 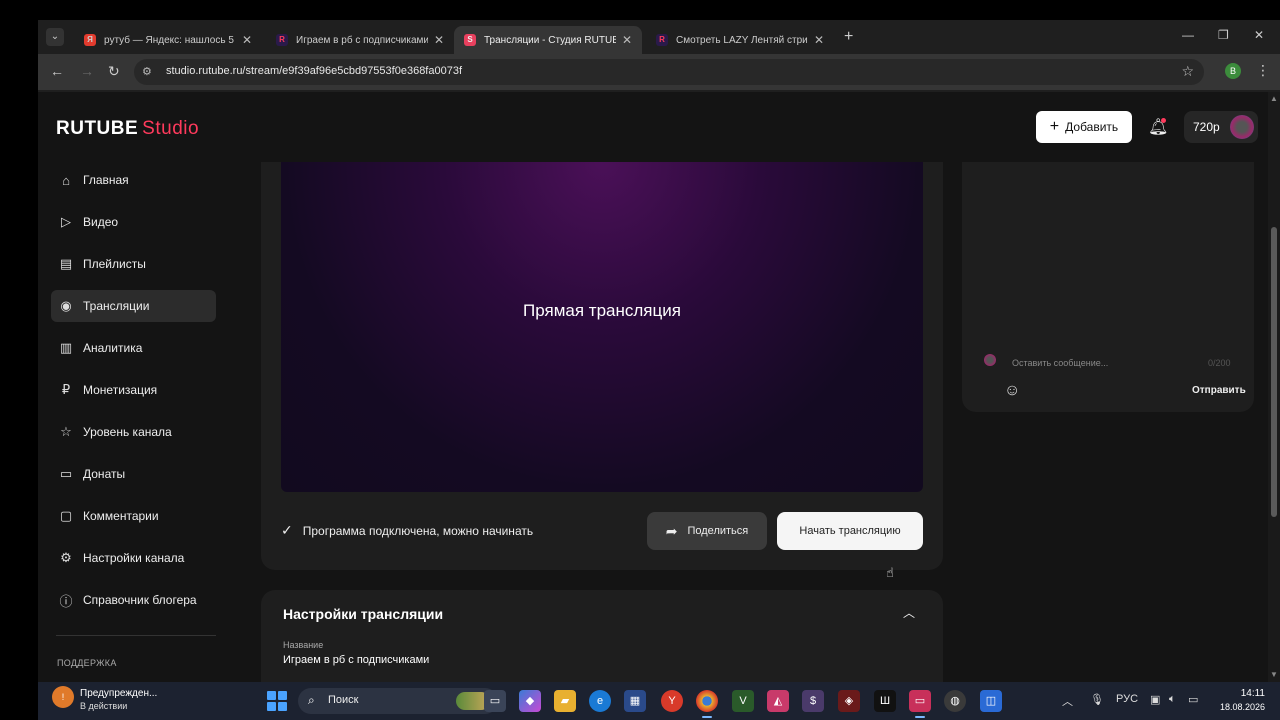 What do you see at coordinates (104, 474) in the screenshot?
I see `sidebar-item-label: Донаты` at bounding box center [104, 474].